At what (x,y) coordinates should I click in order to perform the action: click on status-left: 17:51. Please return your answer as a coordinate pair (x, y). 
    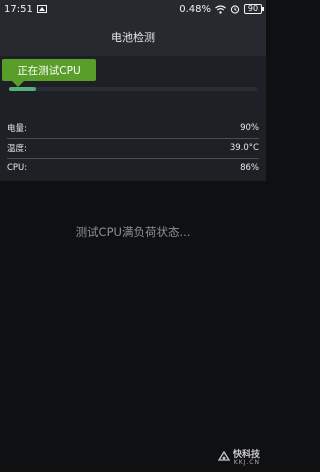
    Looking at the image, I should click on (25, 9).